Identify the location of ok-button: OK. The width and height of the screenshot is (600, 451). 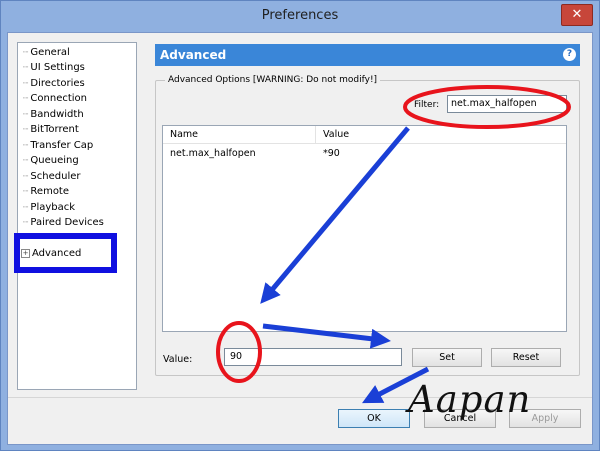
(374, 418).